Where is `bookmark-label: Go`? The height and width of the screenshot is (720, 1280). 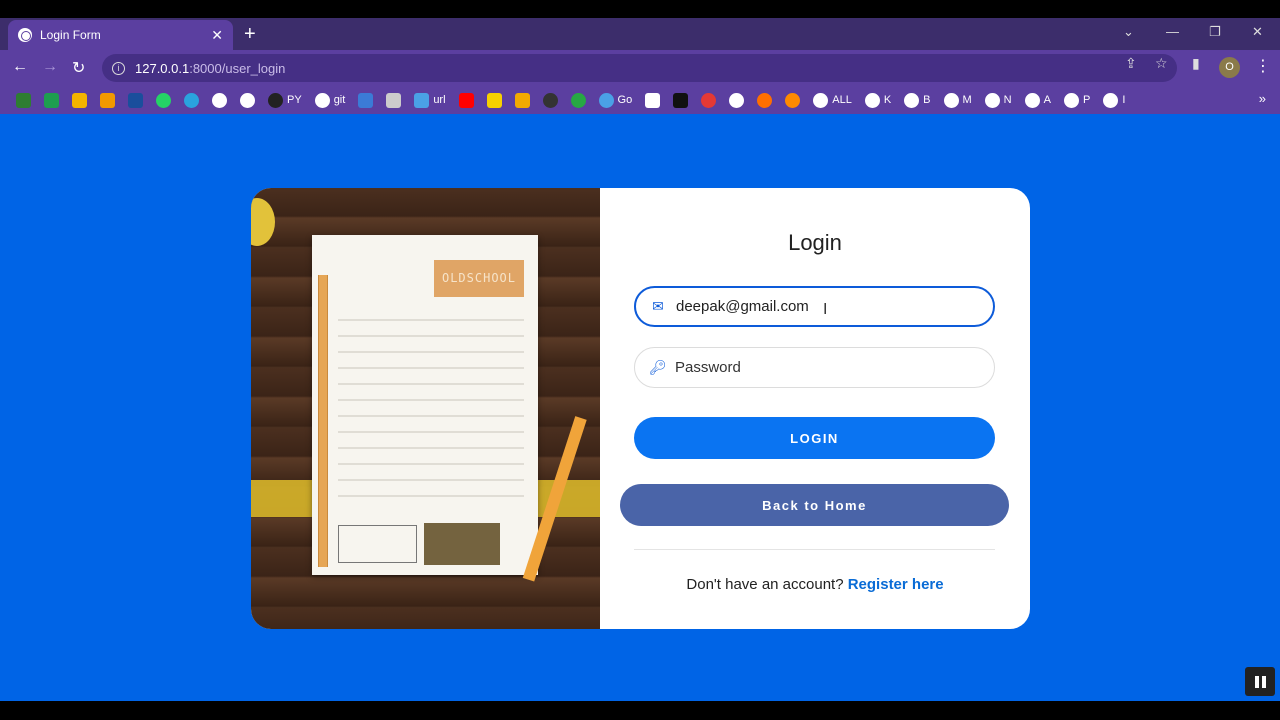 bookmark-label: Go is located at coordinates (625, 100).